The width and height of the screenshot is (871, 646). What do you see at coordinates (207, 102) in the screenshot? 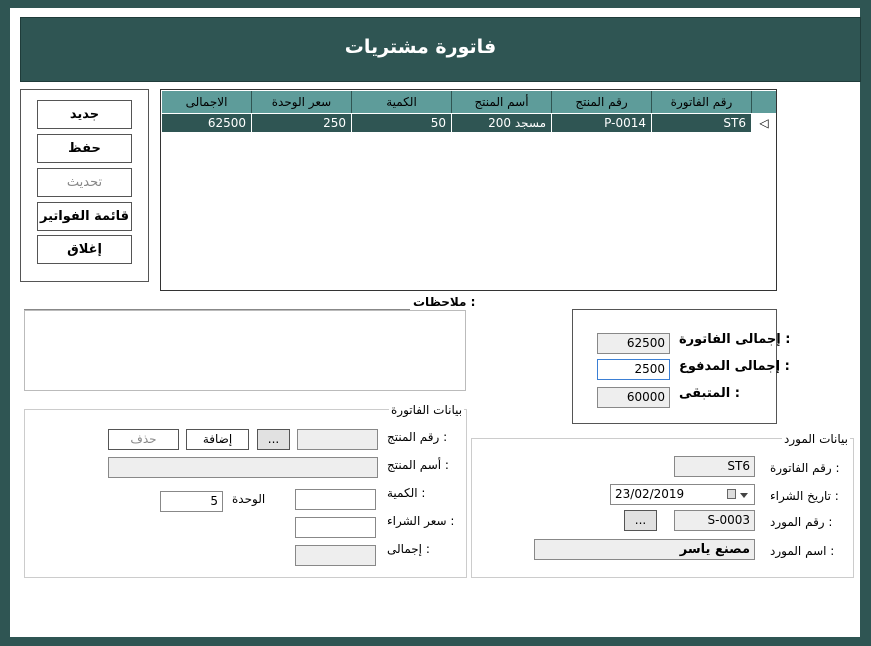
I see `column-header-total: الاجمالى` at bounding box center [207, 102].